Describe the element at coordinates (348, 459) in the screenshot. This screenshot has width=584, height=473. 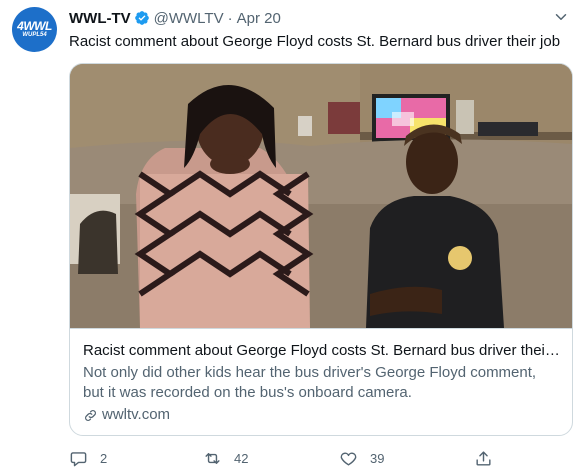
I see `like-icon` at that location.